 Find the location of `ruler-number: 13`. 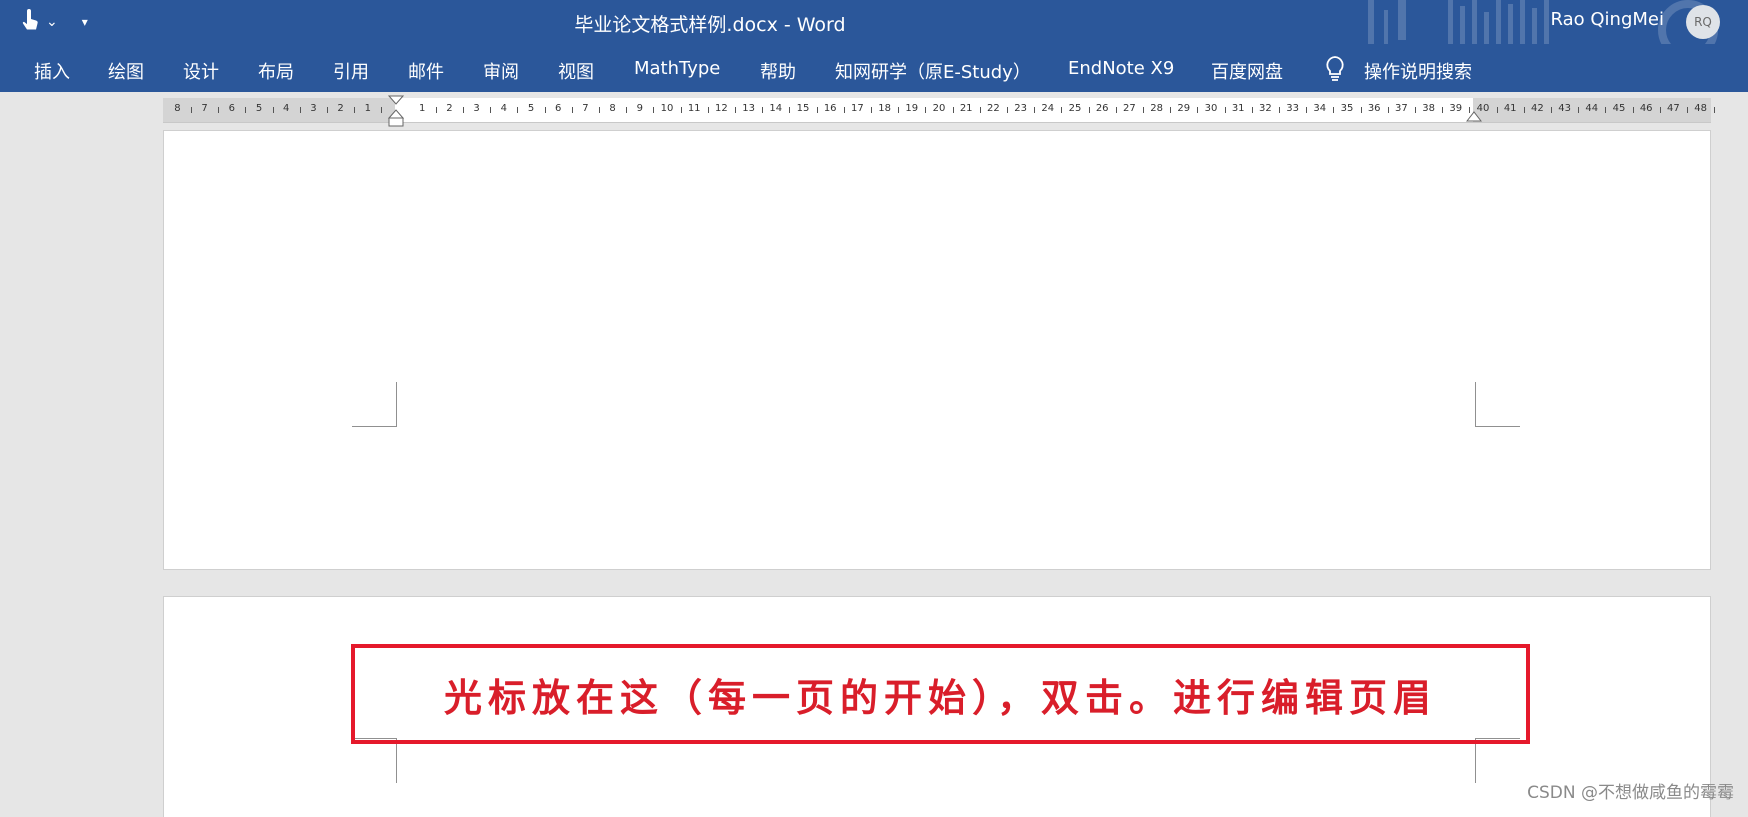

ruler-number: 13 is located at coordinates (748, 108).